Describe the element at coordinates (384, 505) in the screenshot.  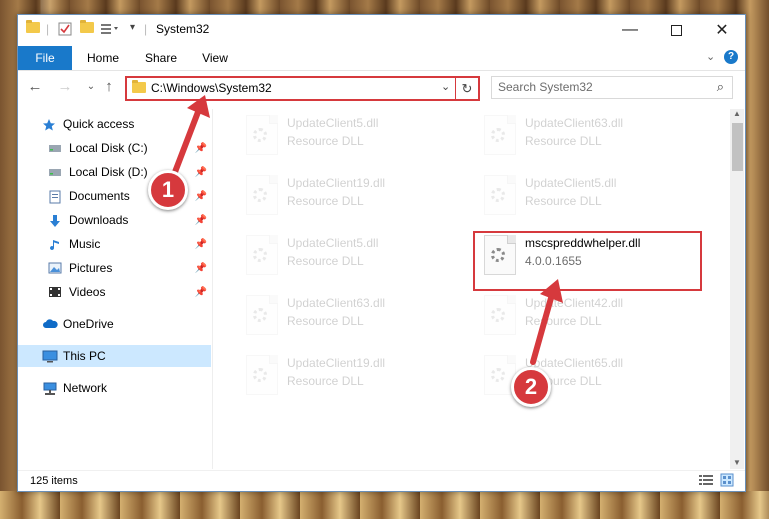
I see `desktop-background-bottom` at that location.